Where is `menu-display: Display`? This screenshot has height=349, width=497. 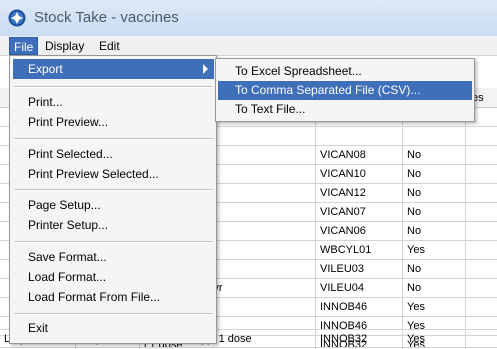 menu-display: Display is located at coordinates (64, 46).